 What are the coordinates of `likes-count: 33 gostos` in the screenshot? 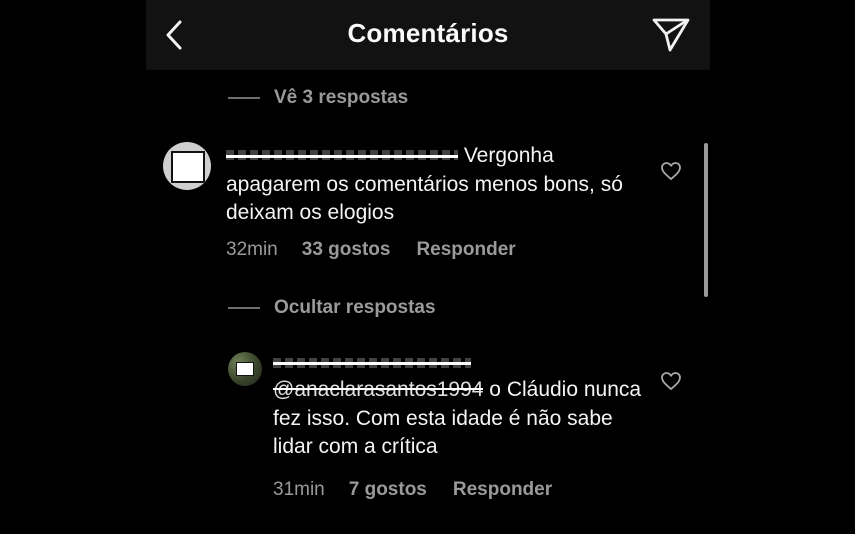 It's located at (346, 250).